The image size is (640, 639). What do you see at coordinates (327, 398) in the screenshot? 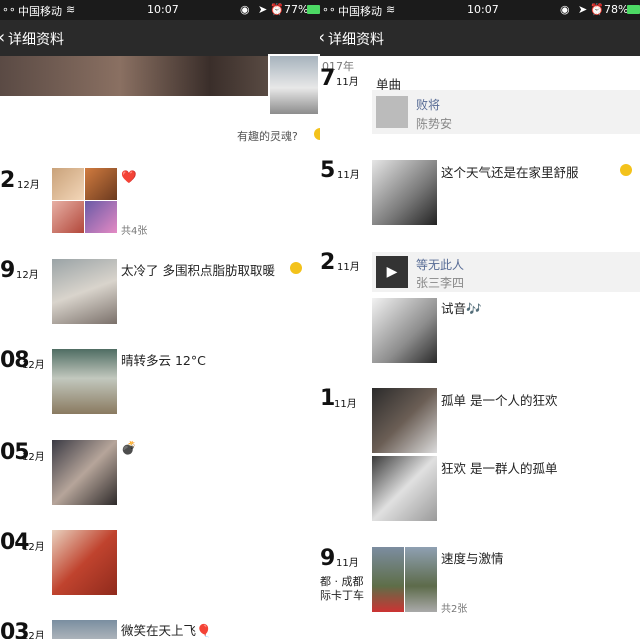
I see `post-day: 1` at bounding box center [327, 398].